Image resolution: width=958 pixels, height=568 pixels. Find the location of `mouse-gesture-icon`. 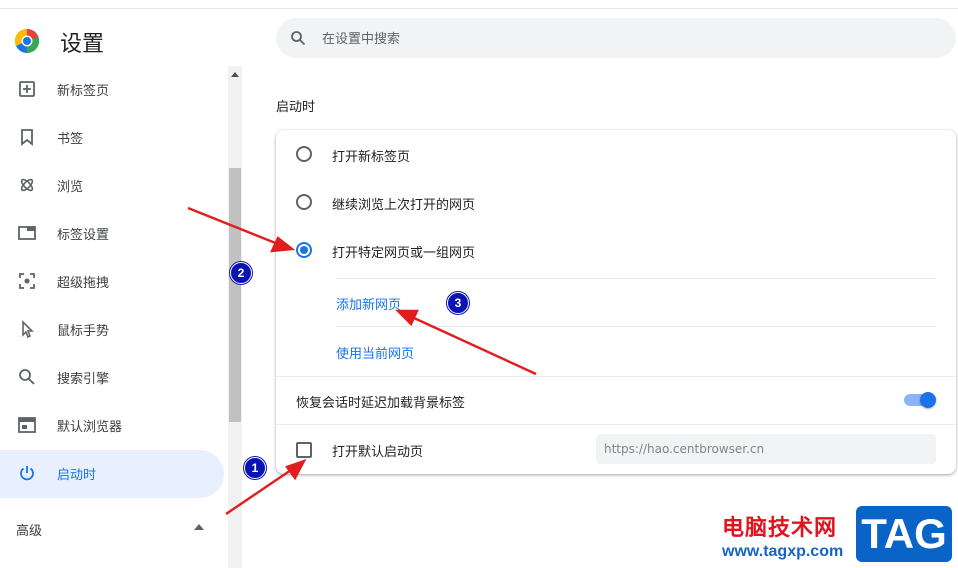

mouse-gesture-icon is located at coordinates (28, 329).